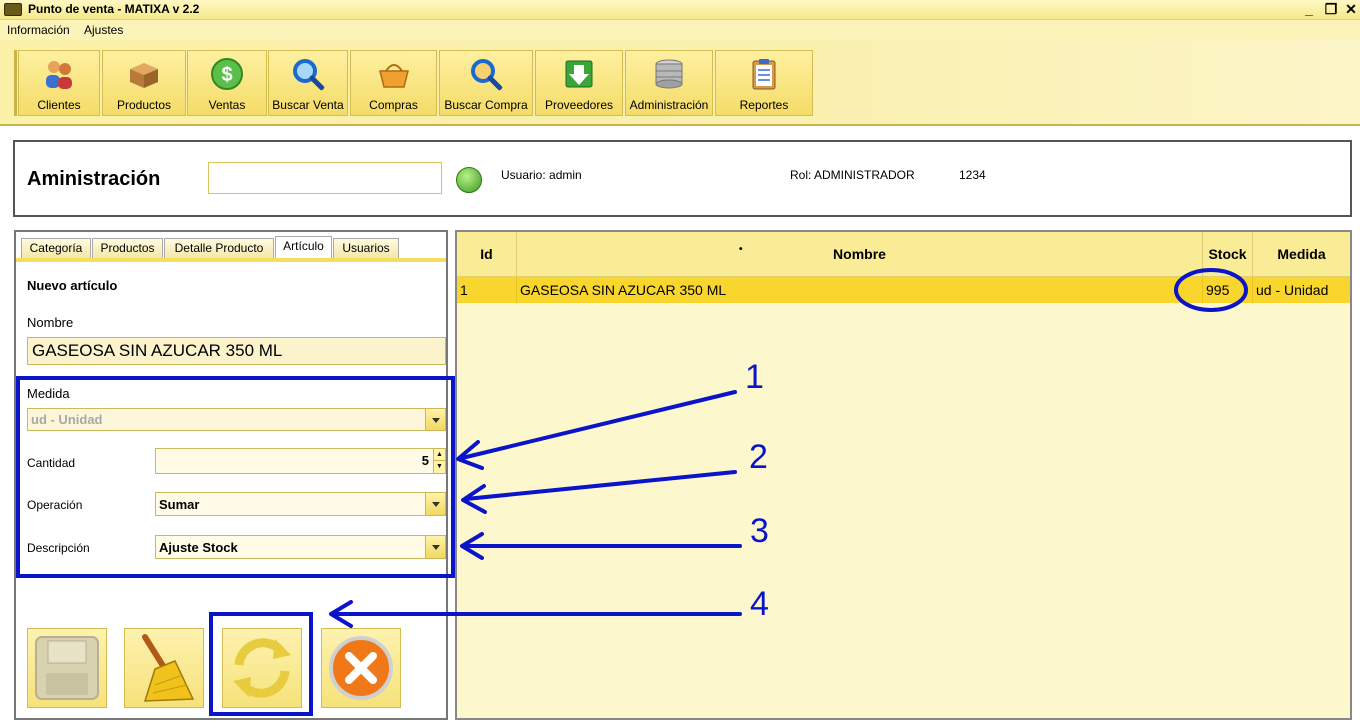 The height and width of the screenshot is (728, 1360). Describe the element at coordinates (759, 604) in the screenshot. I see `annotation-number-4: 4` at that location.